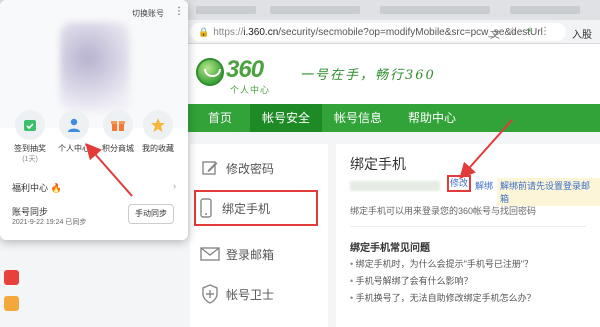 The width and height of the screenshot is (600, 327). I want to click on 360-logo-ball-icon, so click(210, 72).